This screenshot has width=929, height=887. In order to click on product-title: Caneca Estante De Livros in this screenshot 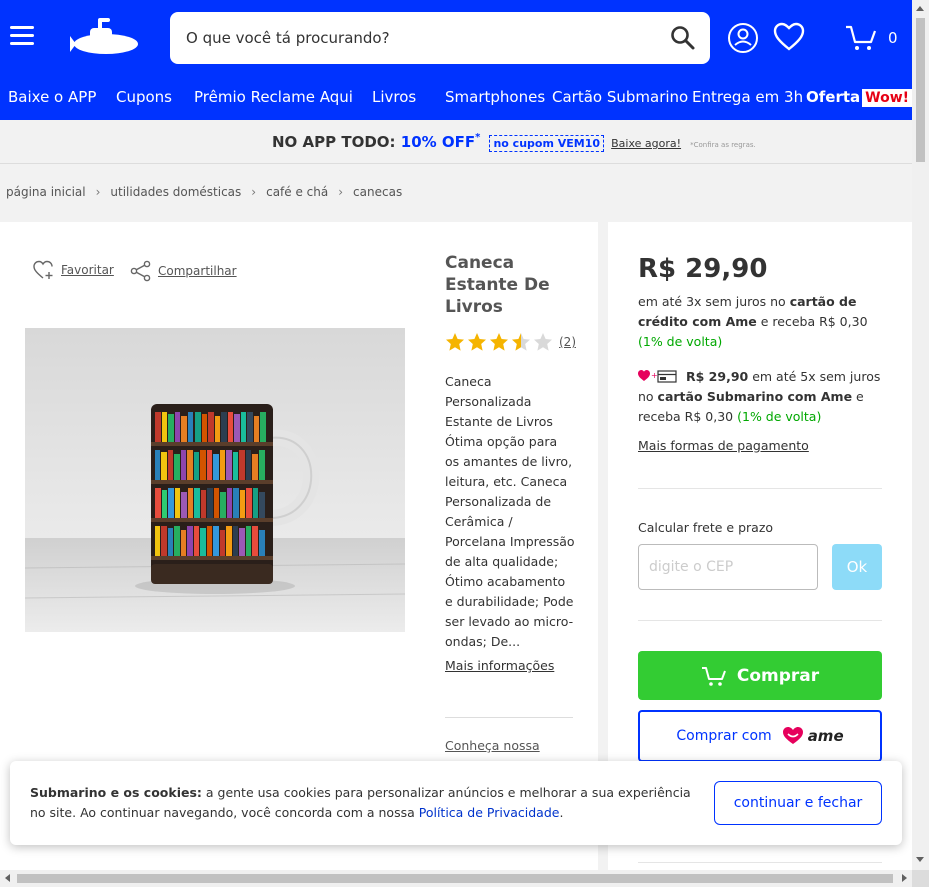, I will do `click(497, 285)`.